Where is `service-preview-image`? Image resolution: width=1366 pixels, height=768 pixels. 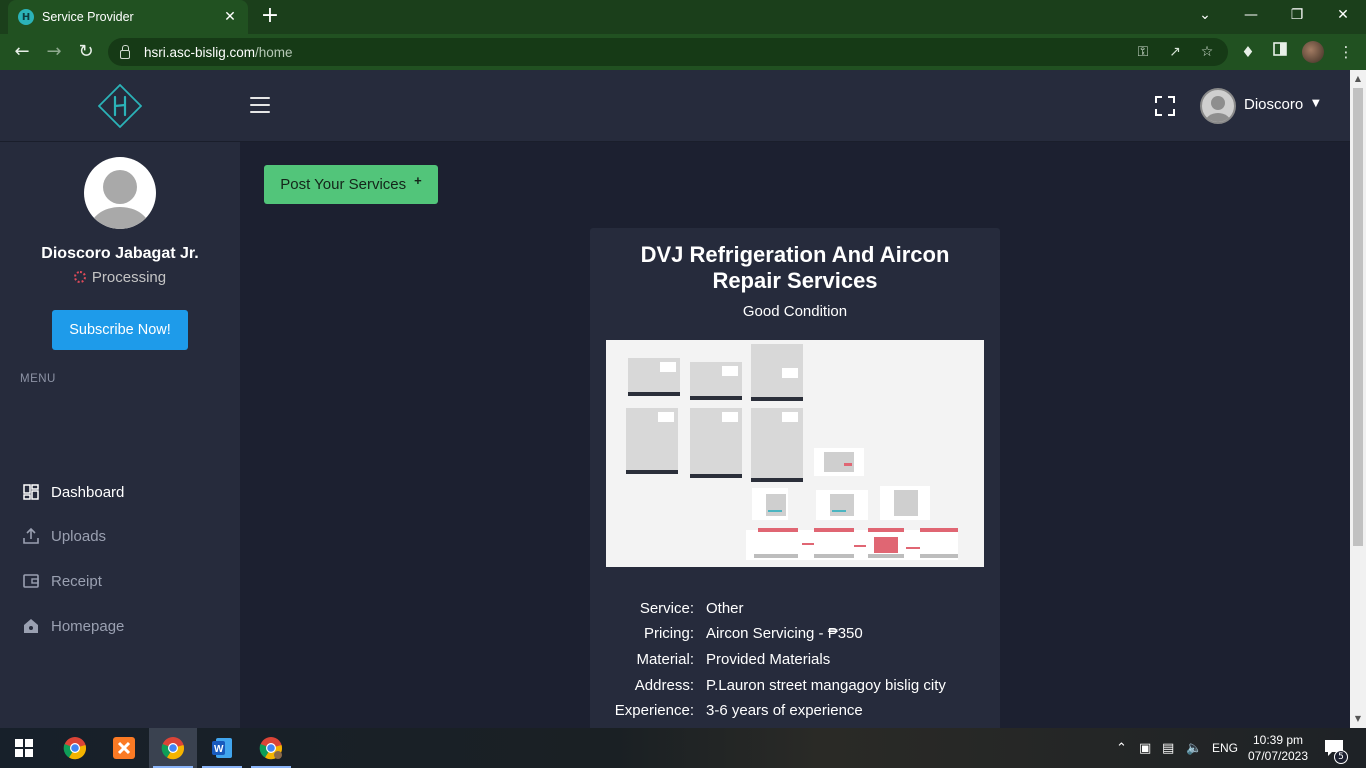 service-preview-image is located at coordinates (795, 453).